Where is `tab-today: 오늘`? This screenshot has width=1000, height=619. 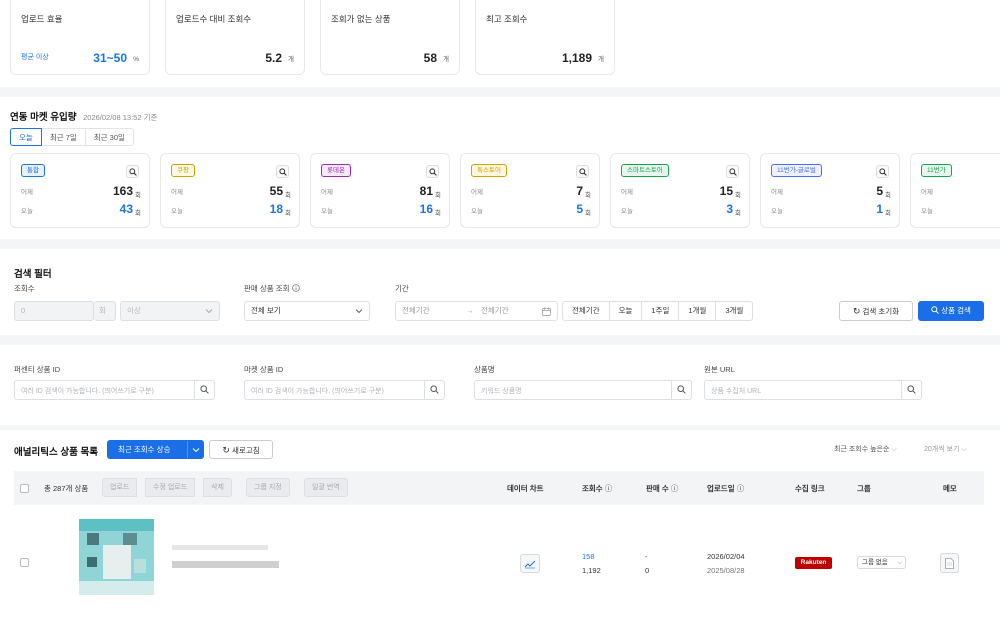
tab-today: 오늘 is located at coordinates (26, 137).